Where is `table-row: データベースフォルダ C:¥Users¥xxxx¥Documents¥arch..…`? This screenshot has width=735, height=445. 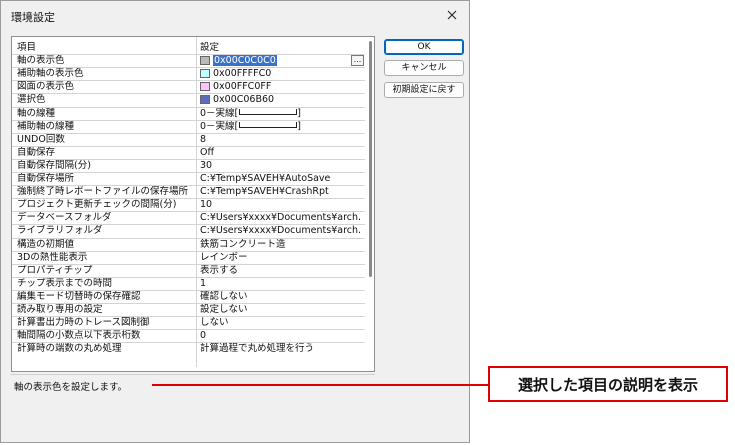 table-row: データベースフォルダ C:¥Users¥xxxx¥Documents¥arch..… is located at coordinates (188, 217).